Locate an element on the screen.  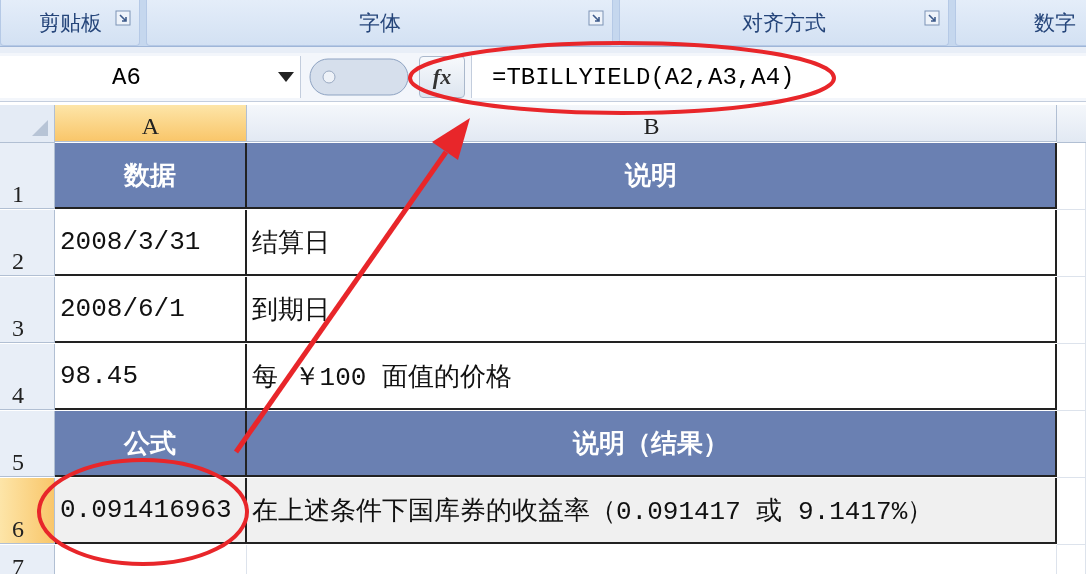
column-header: B is located at coordinates (652, 123).